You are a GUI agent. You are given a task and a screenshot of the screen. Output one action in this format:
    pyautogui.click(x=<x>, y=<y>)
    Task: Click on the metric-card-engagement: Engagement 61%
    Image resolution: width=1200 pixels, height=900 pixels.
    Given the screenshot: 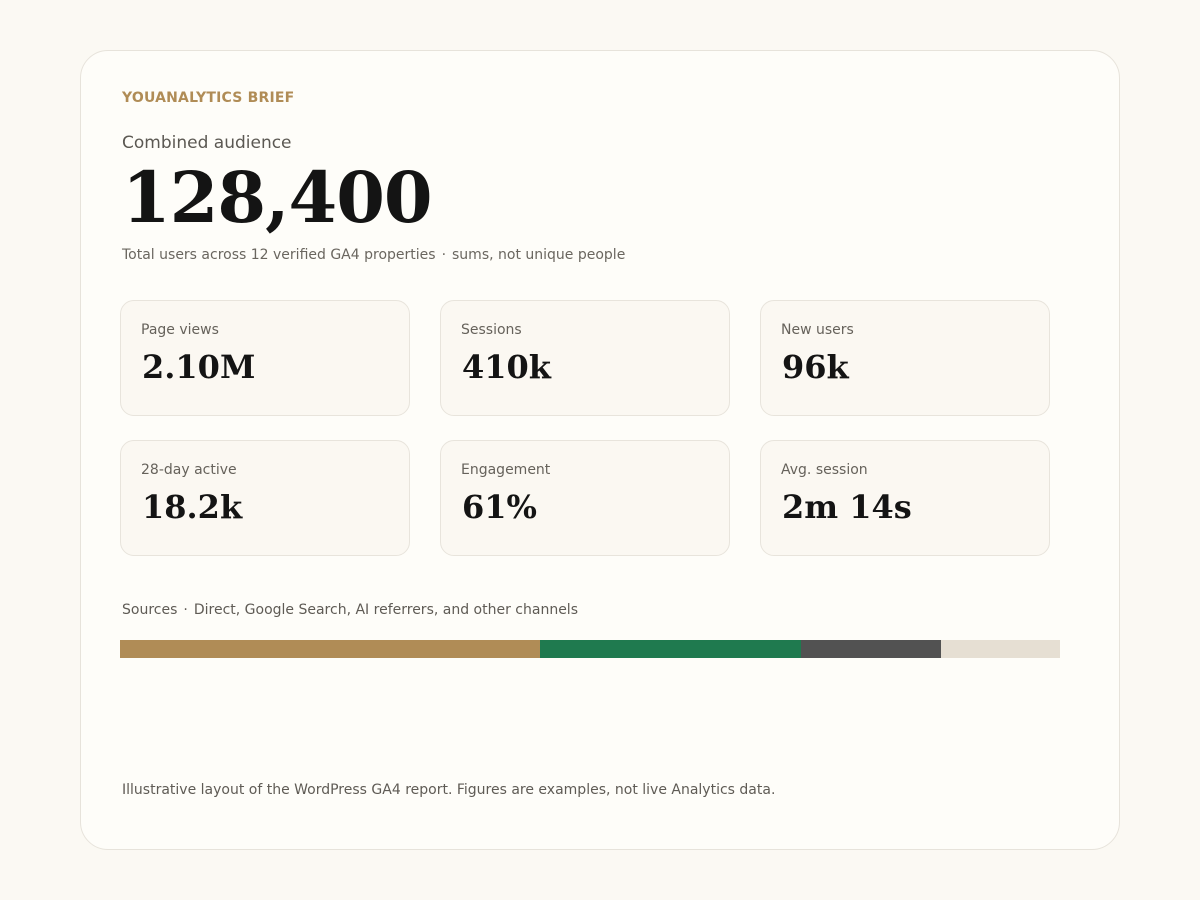 What is the action you would take?
    pyautogui.click(x=585, y=498)
    